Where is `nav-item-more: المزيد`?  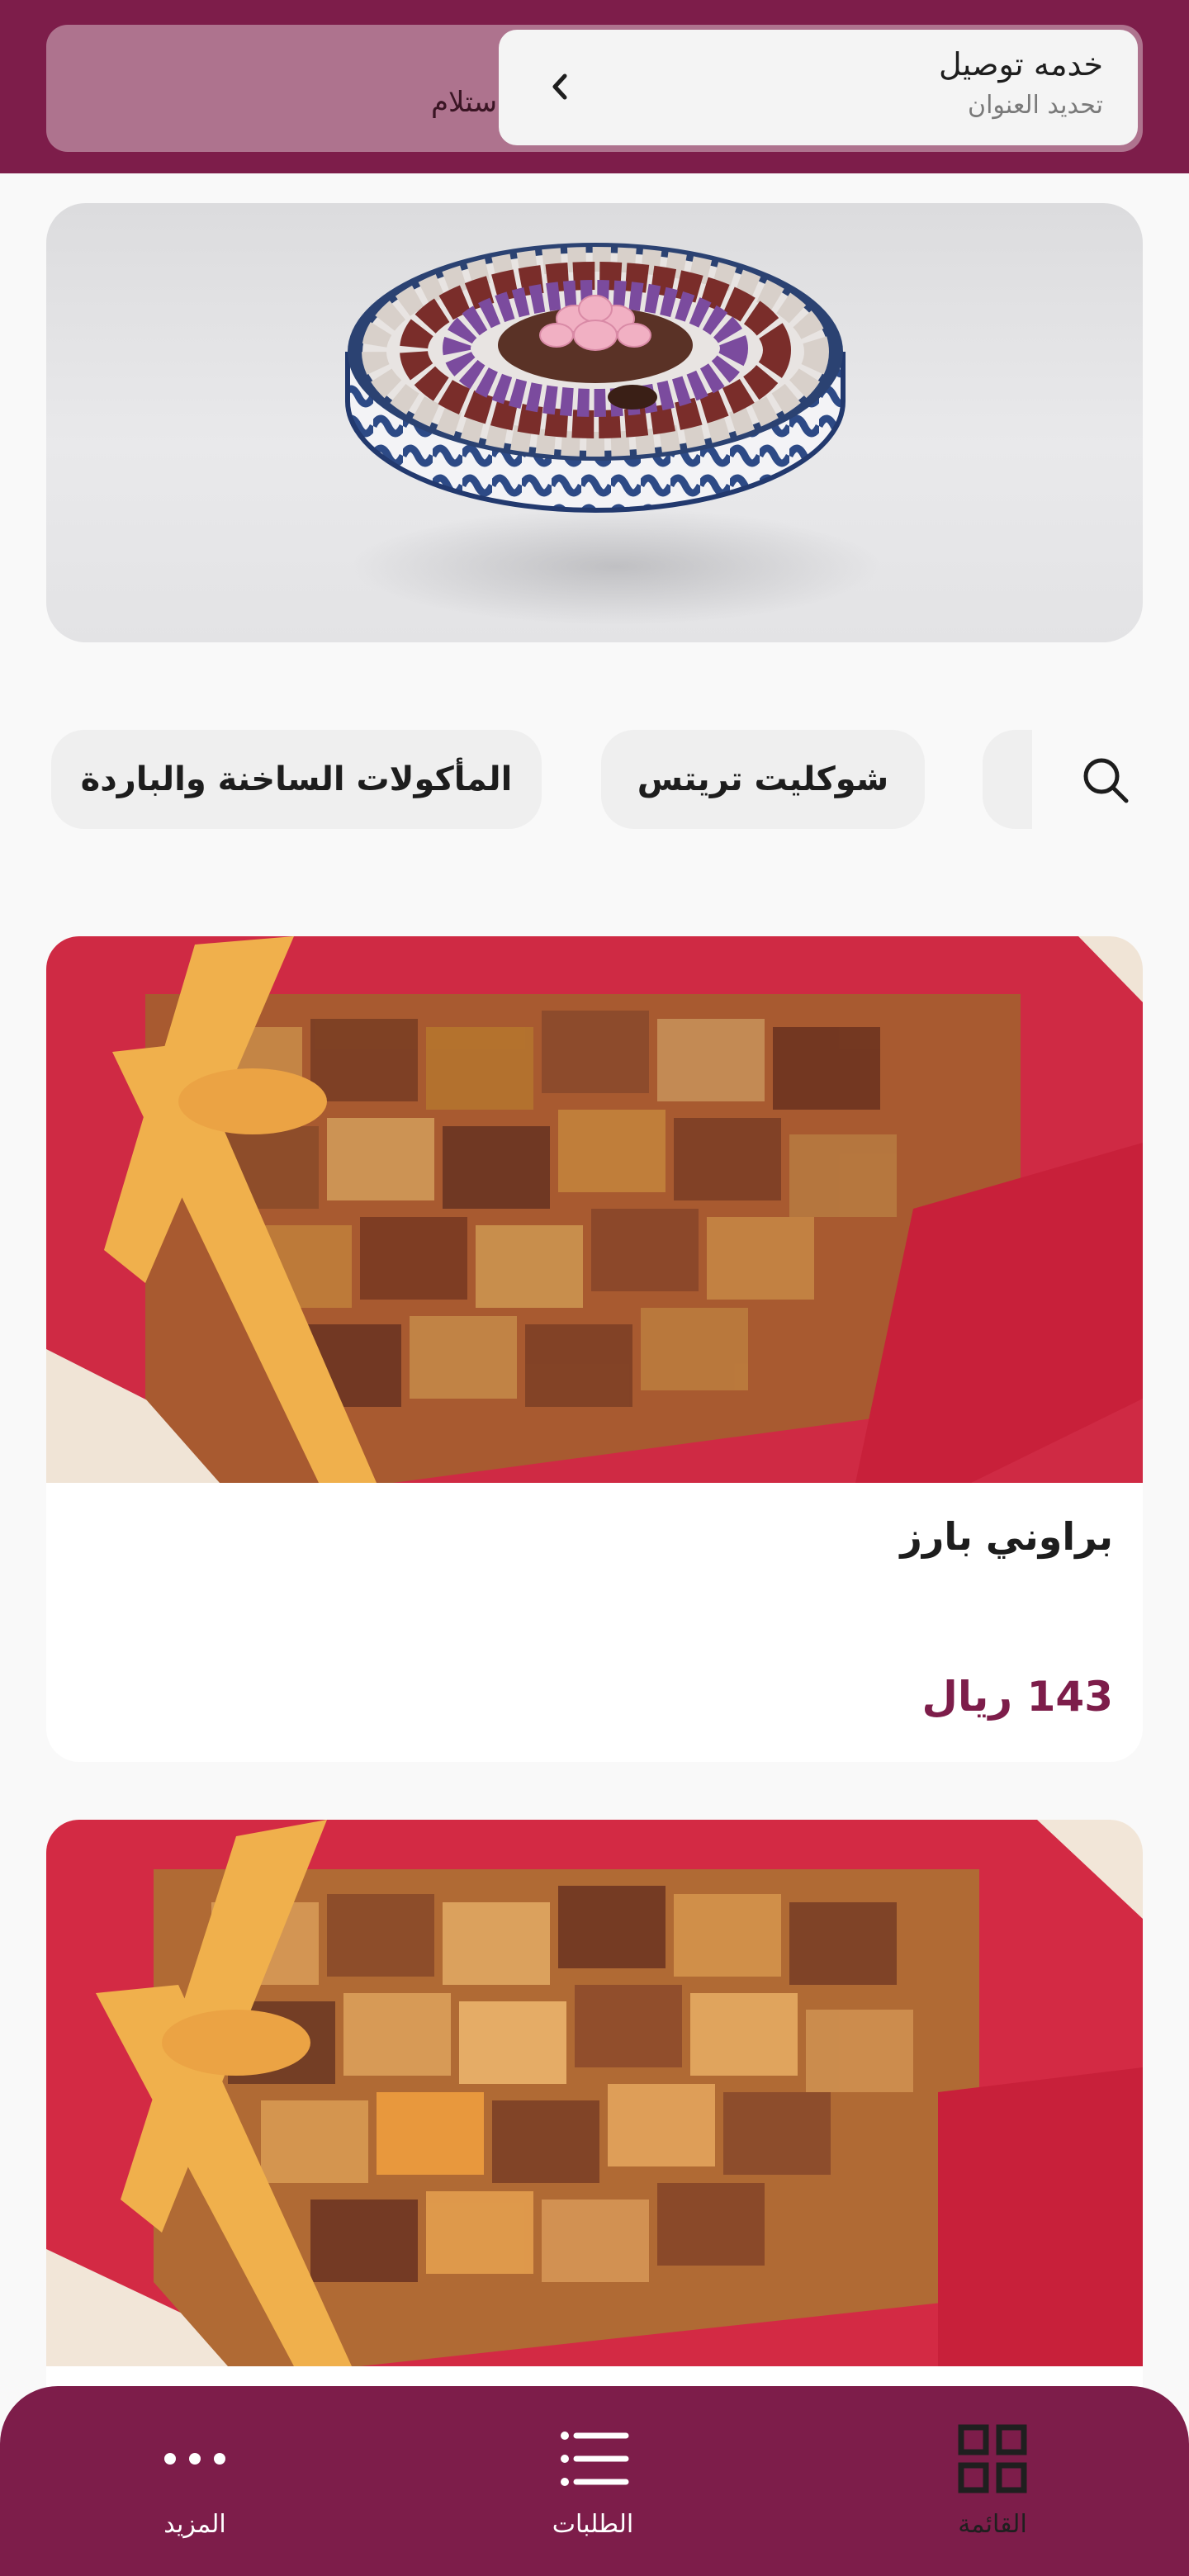 nav-item-more: المزيد is located at coordinates (195, 2481).